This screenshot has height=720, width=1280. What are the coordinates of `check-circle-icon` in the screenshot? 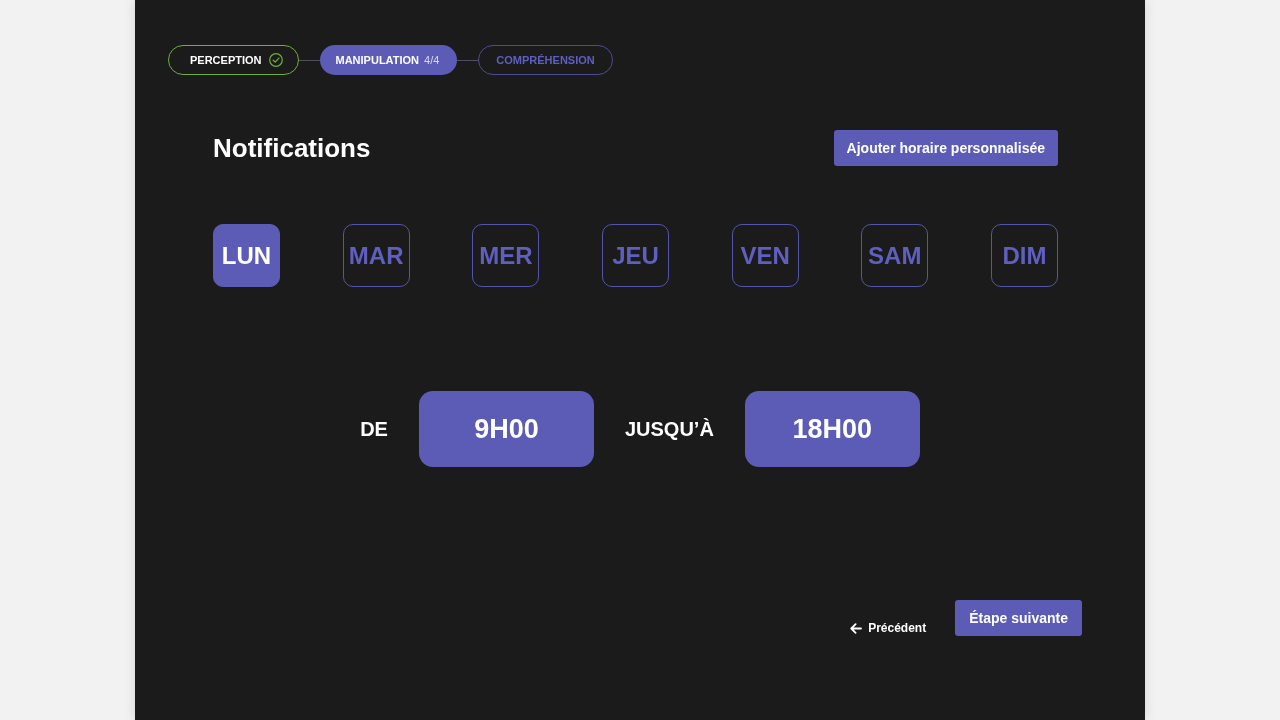 It's located at (275, 60).